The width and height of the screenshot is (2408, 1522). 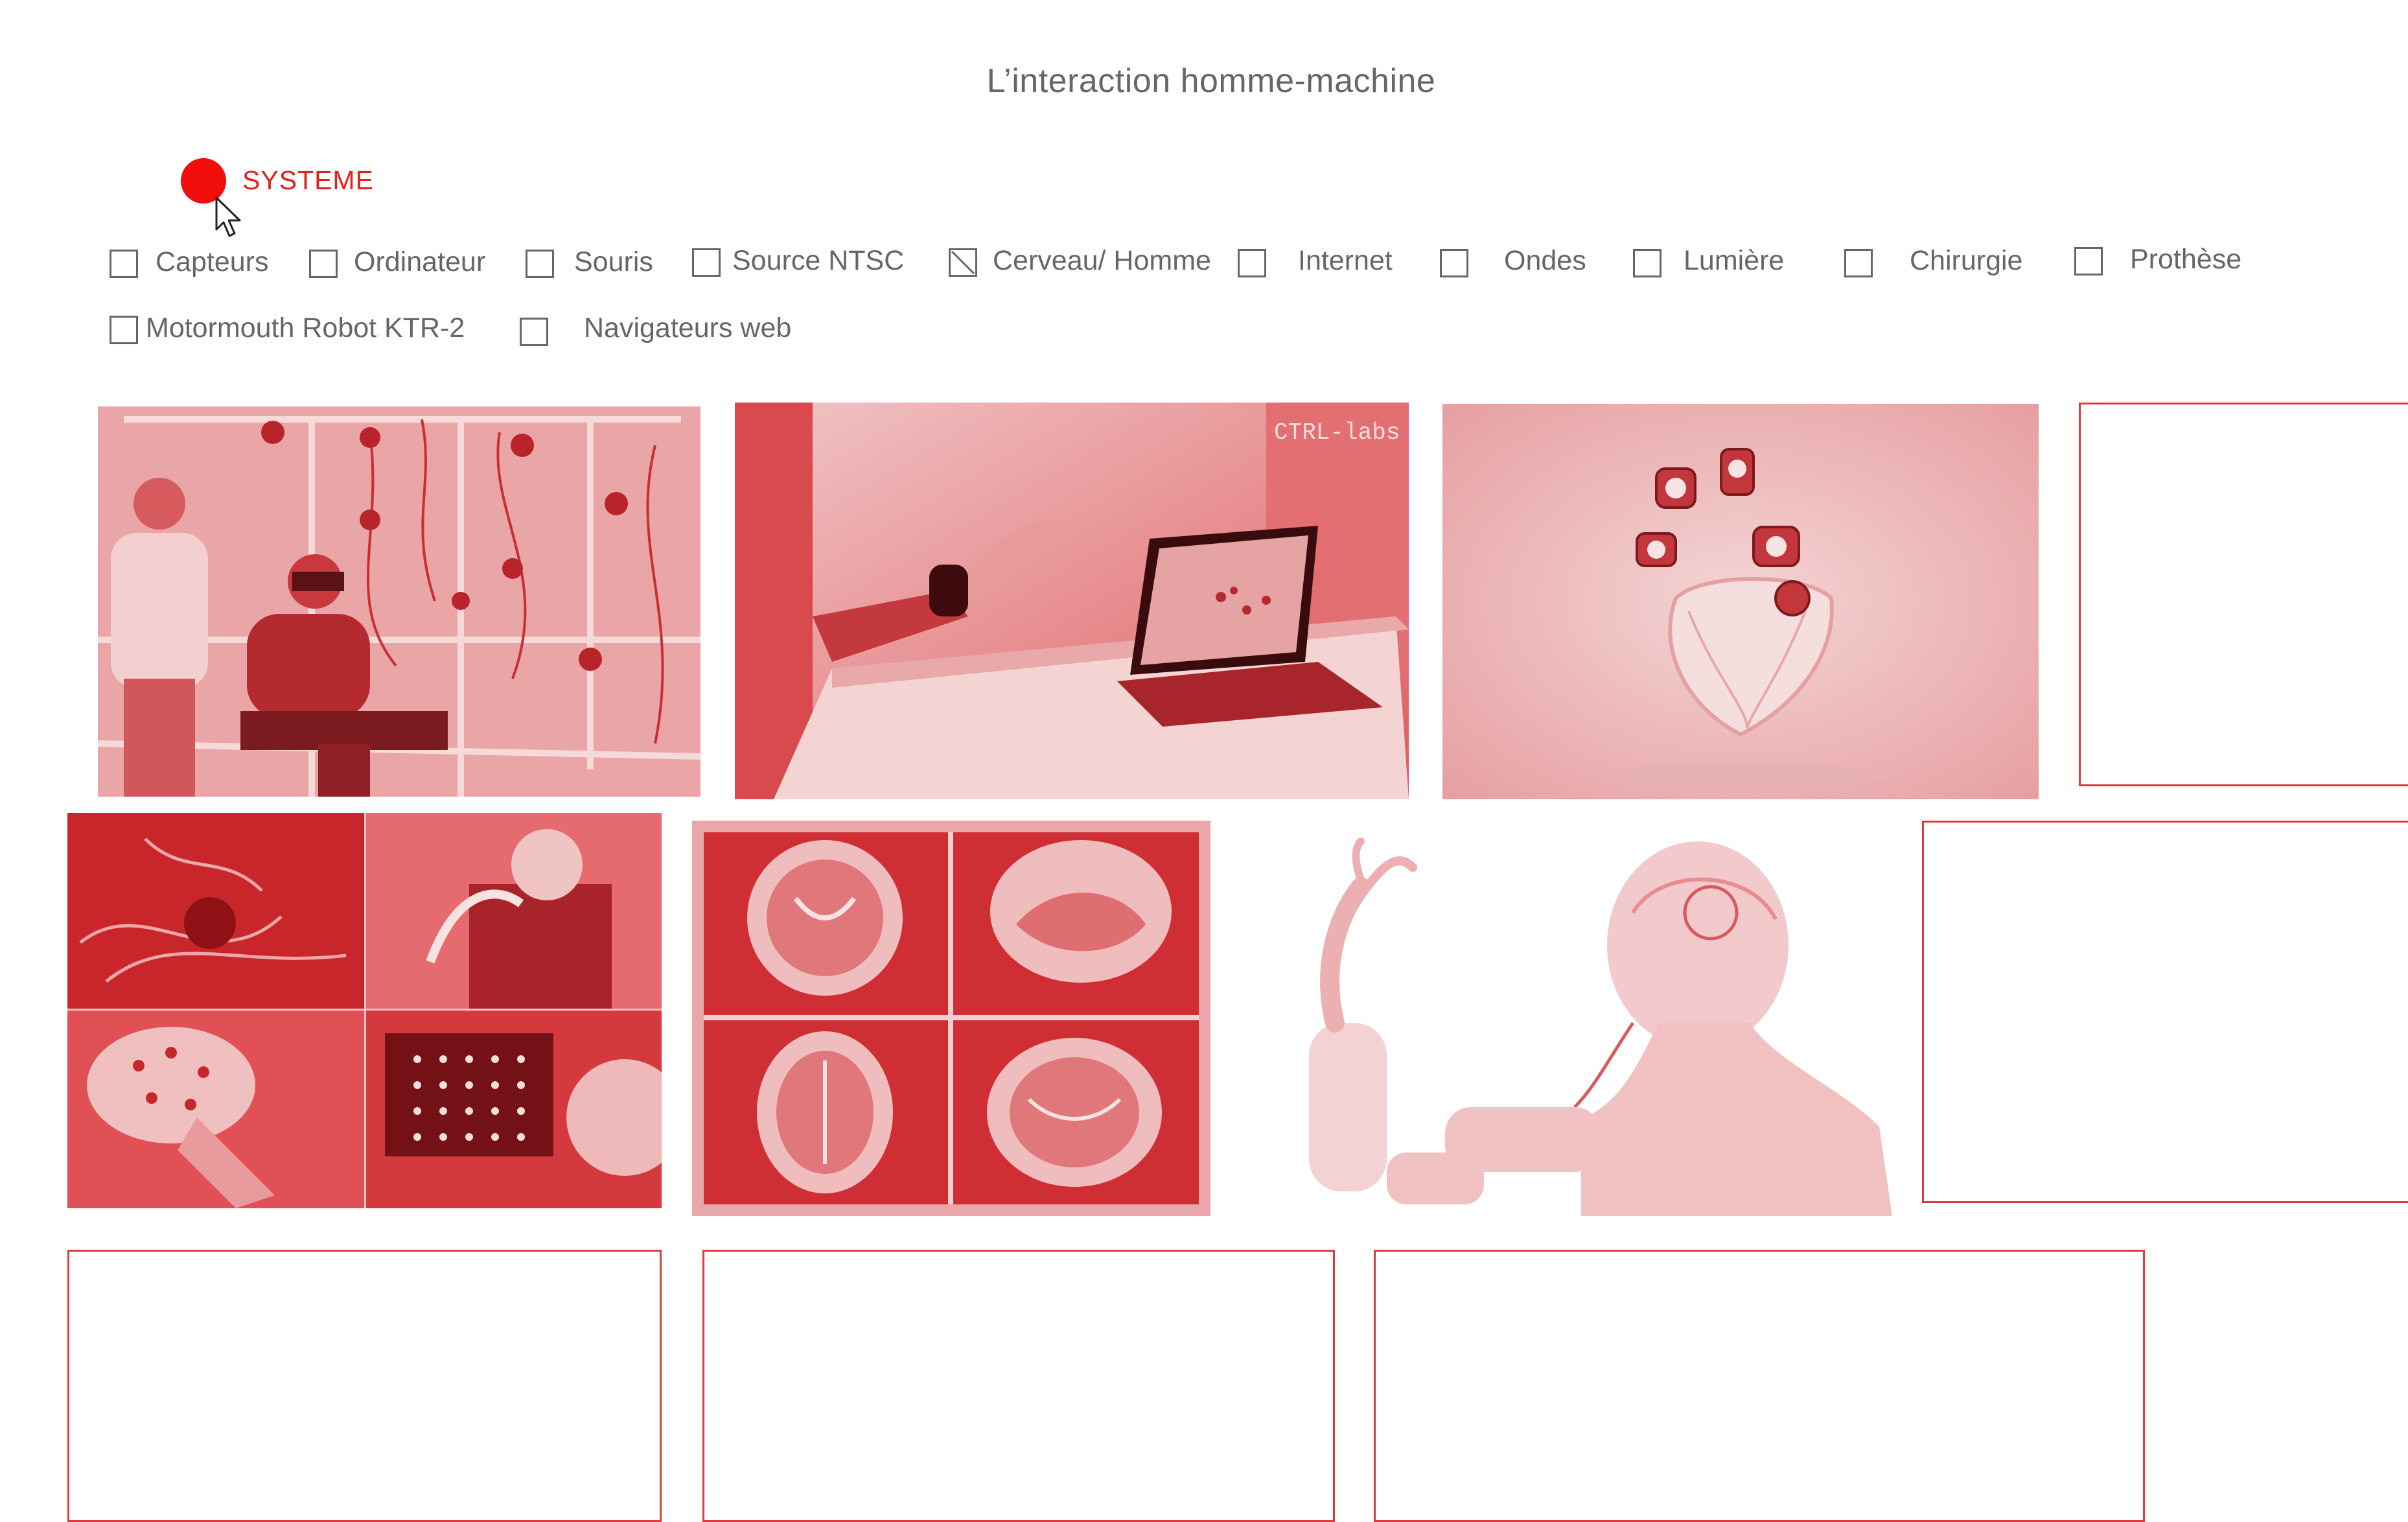 I want to click on checkbox-prothese, so click(x=2088, y=261).